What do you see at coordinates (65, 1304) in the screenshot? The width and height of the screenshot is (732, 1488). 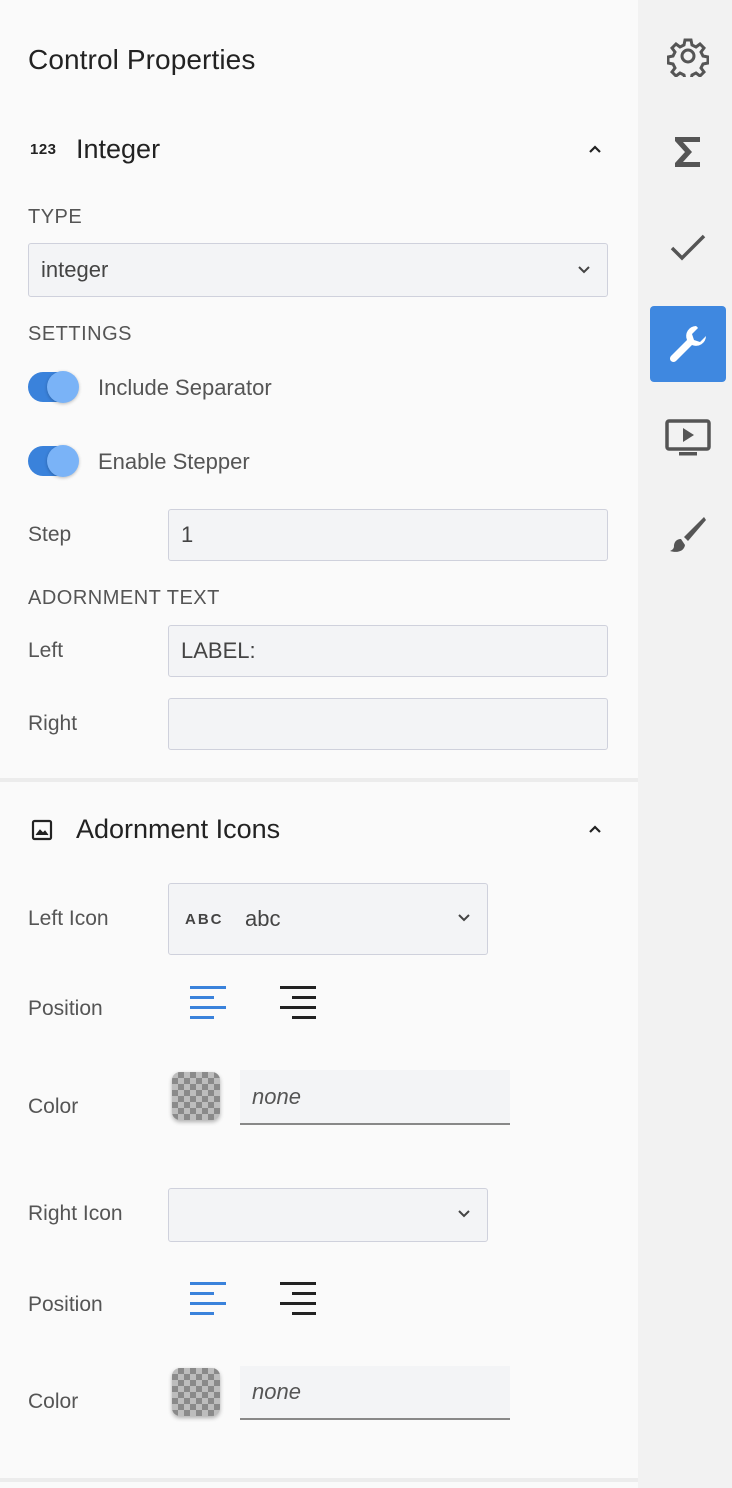 I see `right-position-label: Position` at bounding box center [65, 1304].